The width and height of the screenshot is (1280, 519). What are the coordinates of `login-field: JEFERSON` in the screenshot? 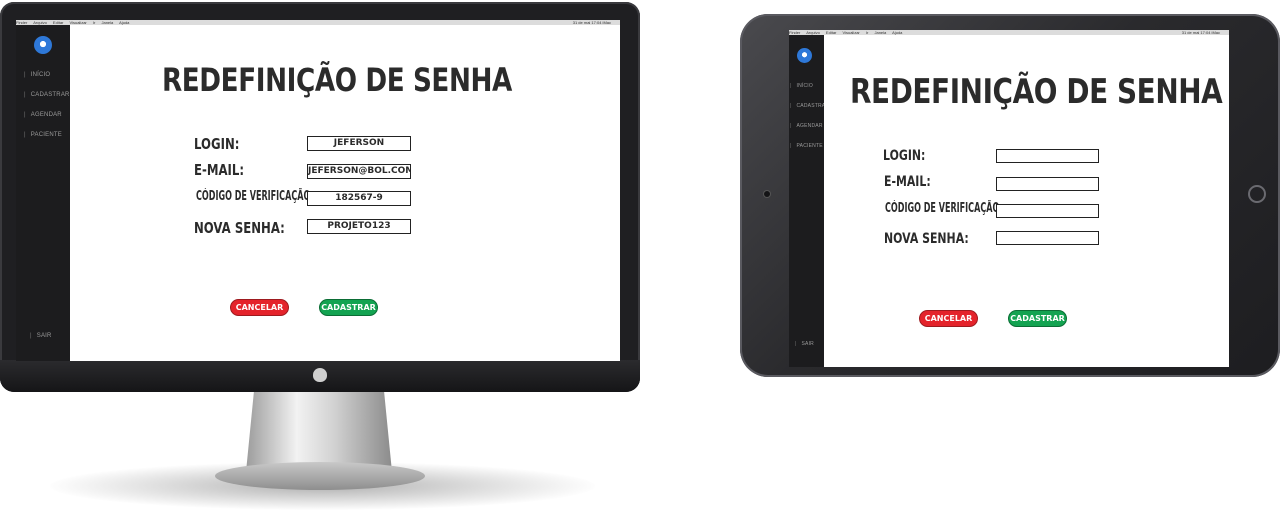 It's located at (359, 143).